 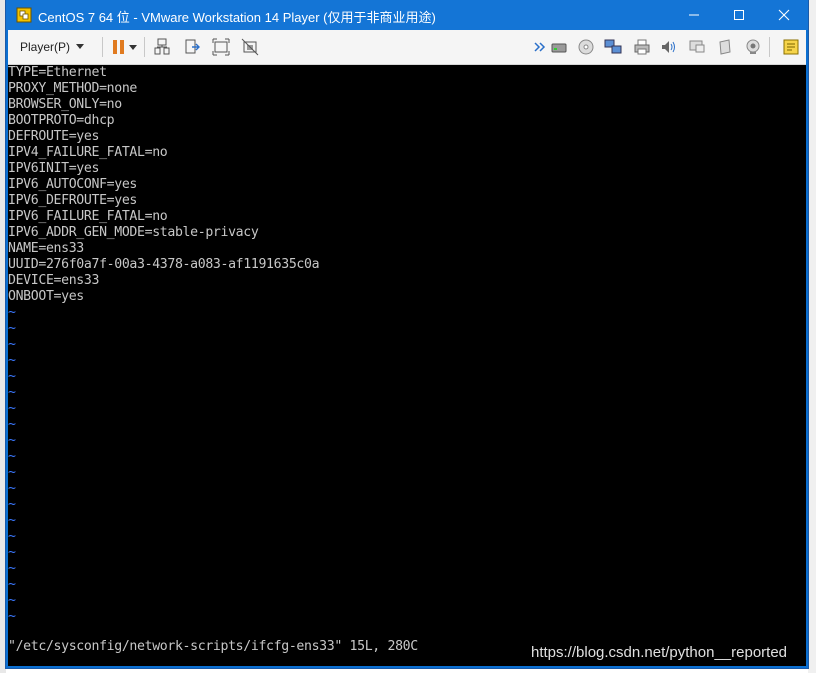 I want to click on config-line: PROXY_METHOD=none, so click(x=73, y=88).